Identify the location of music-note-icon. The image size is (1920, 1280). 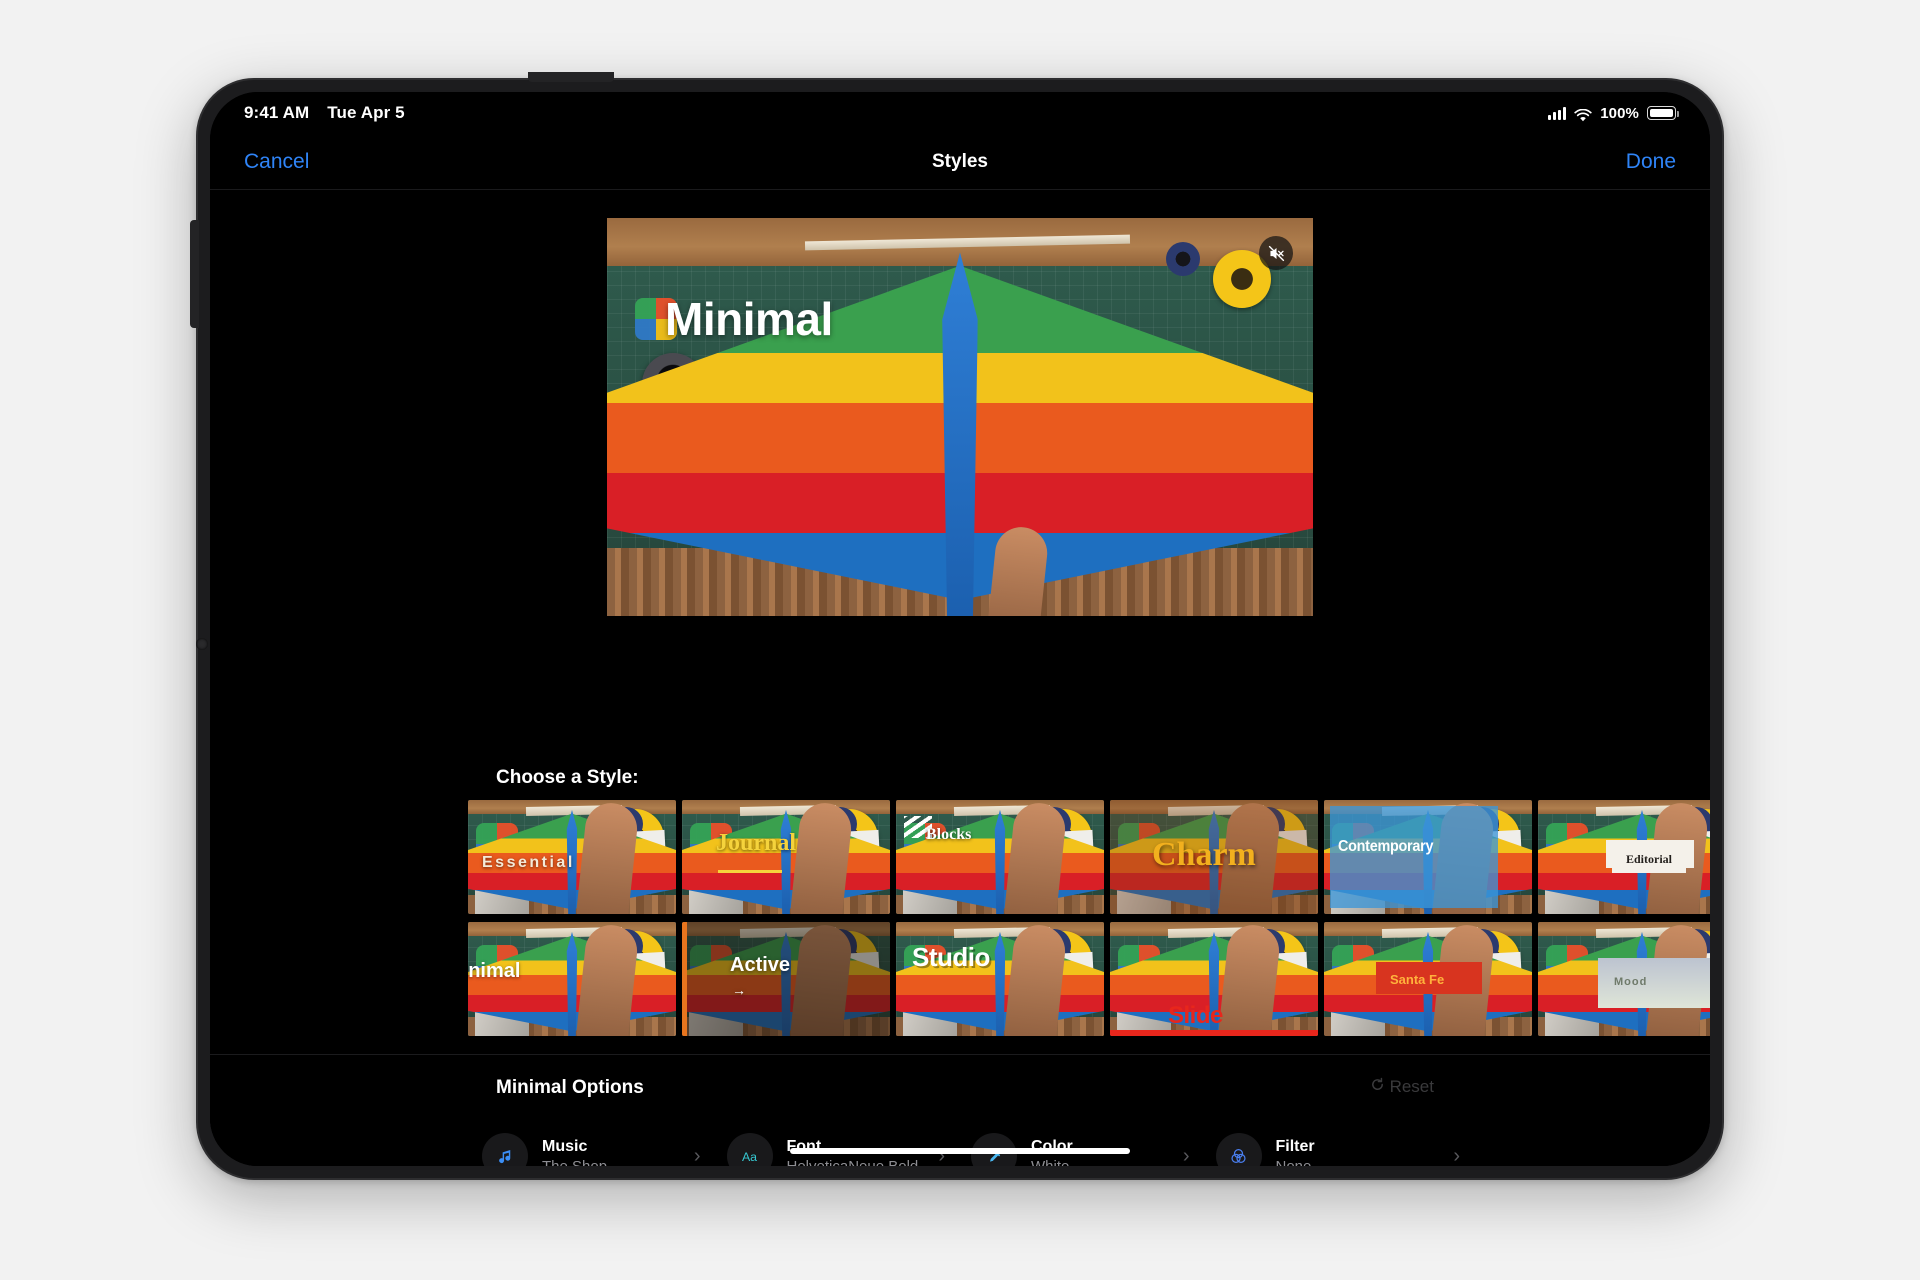
(505, 1149).